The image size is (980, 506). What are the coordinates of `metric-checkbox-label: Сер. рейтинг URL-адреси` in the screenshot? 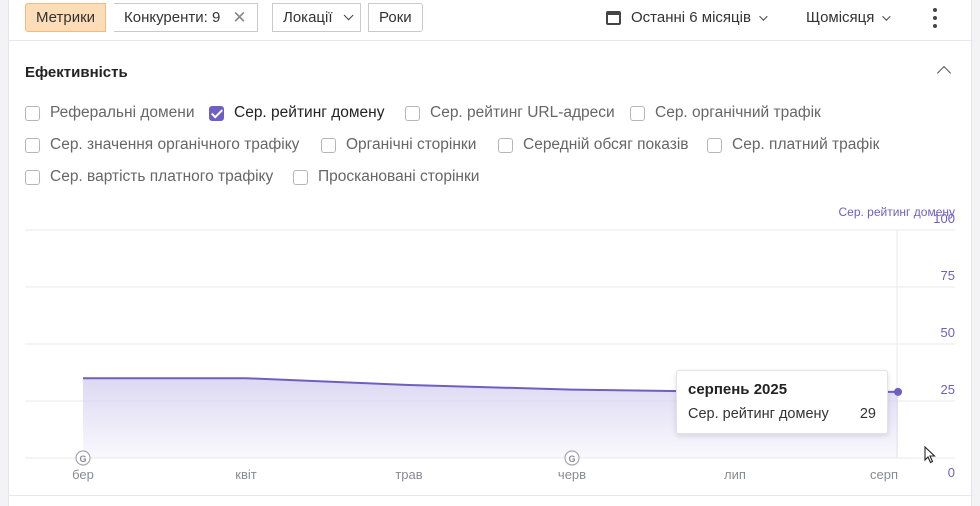 It's located at (522, 112).